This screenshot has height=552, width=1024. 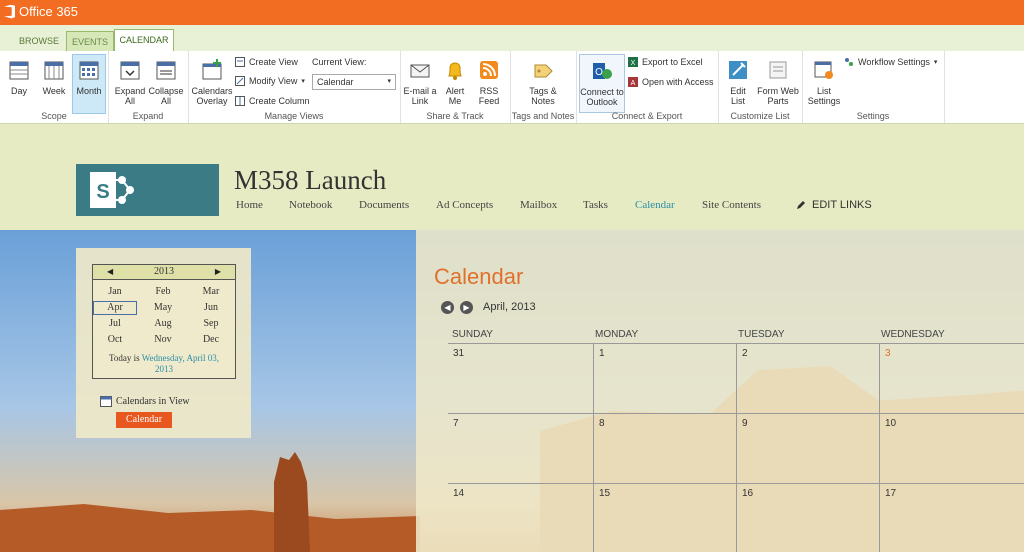 I want to click on day-cell: 8, so click(x=665, y=448).